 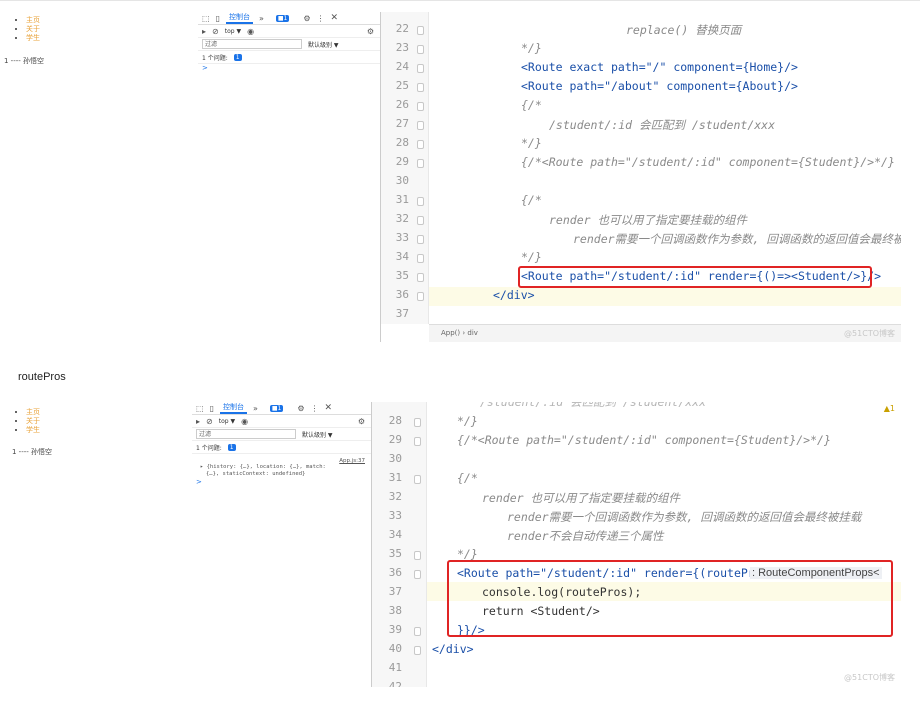 What do you see at coordinates (395, 610) in the screenshot?
I see `line-number: 38` at bounding box center [395, 610].